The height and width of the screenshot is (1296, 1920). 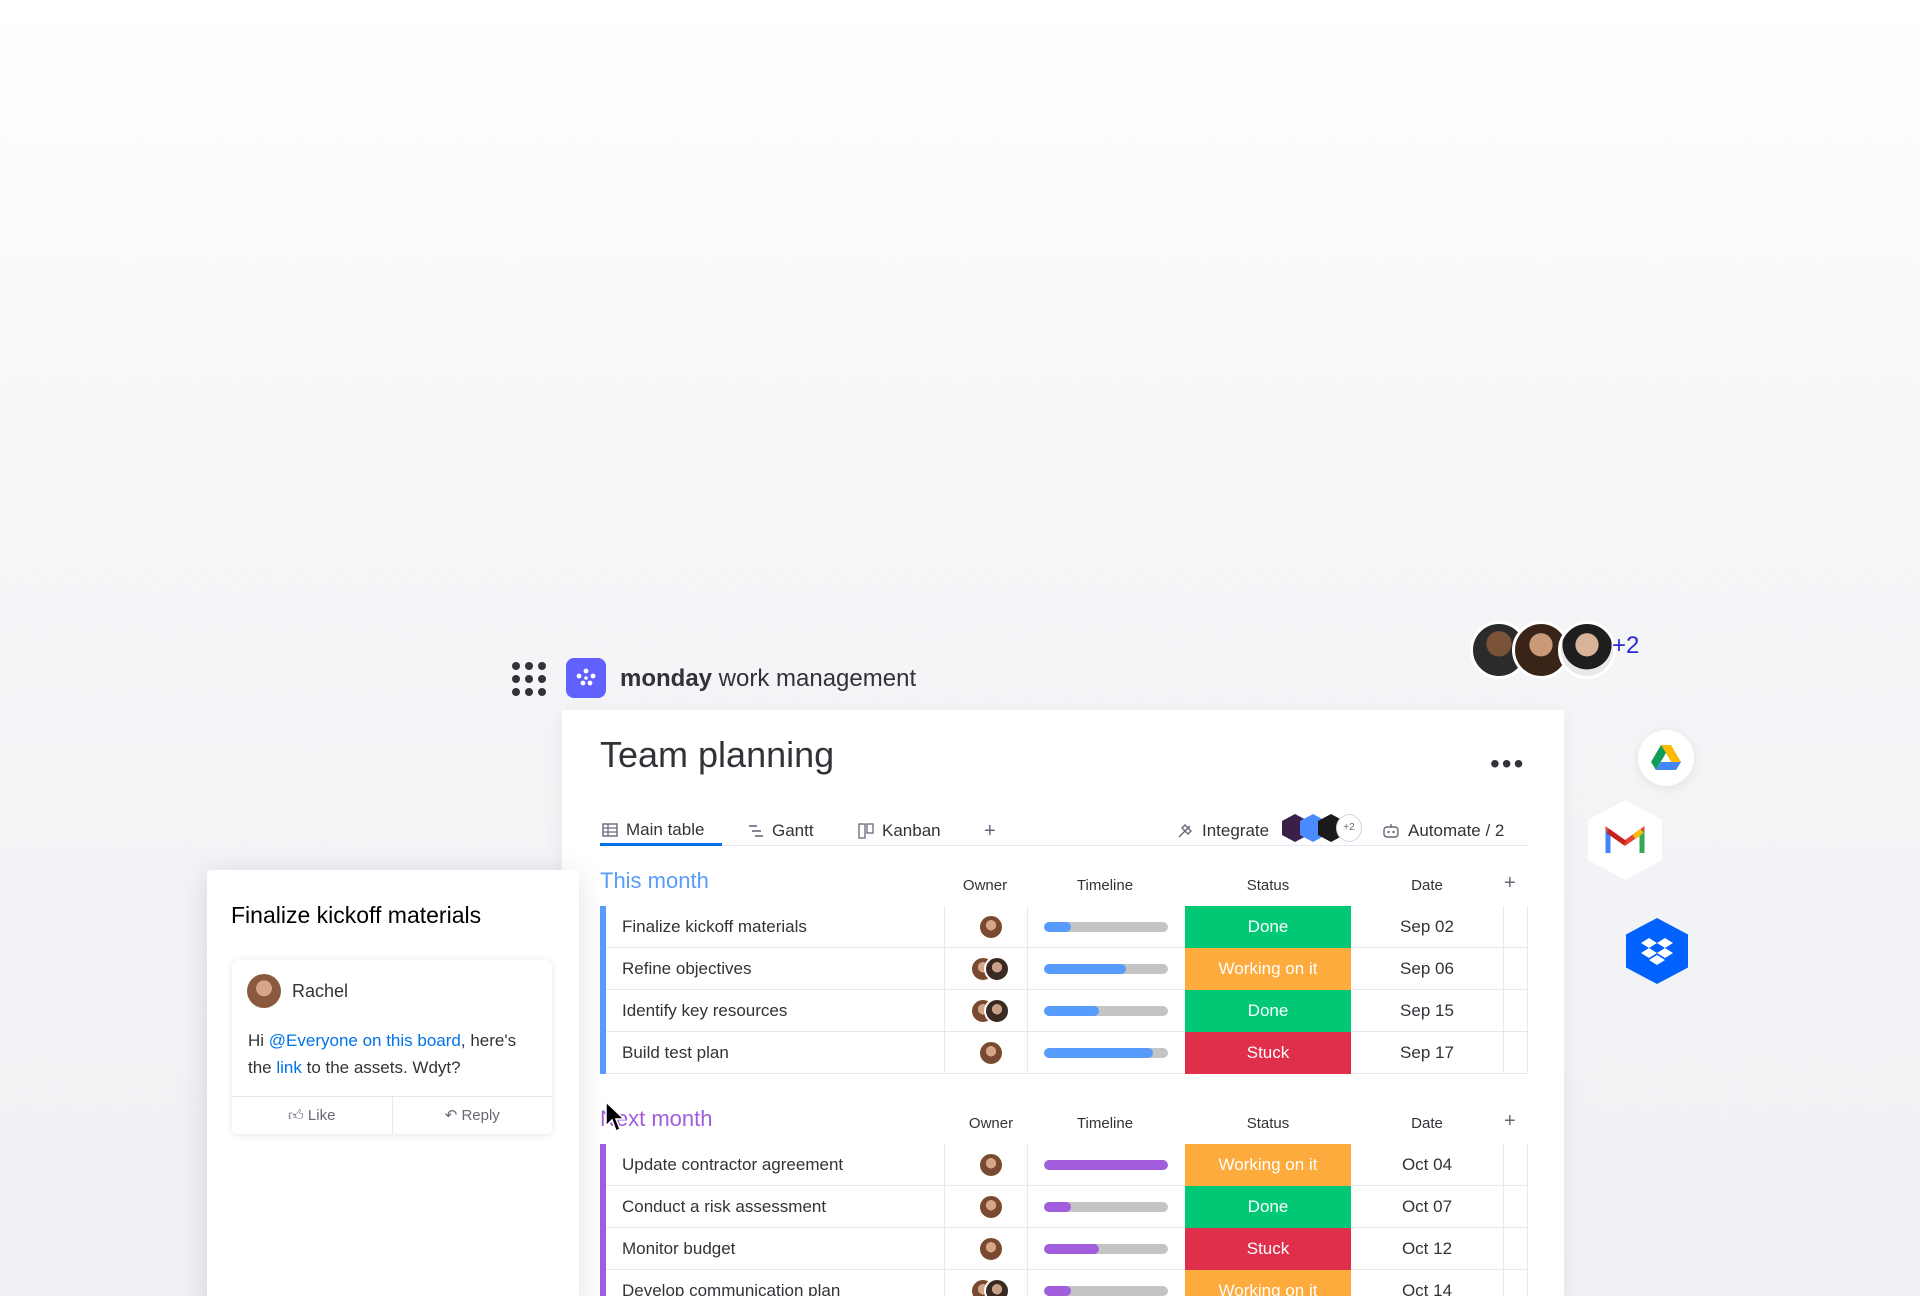 What do you see at coordinates (724, 1207) in the screenshot?
I see `item-name: Conduct a risk assessment` at bounding box center [724, 1207].